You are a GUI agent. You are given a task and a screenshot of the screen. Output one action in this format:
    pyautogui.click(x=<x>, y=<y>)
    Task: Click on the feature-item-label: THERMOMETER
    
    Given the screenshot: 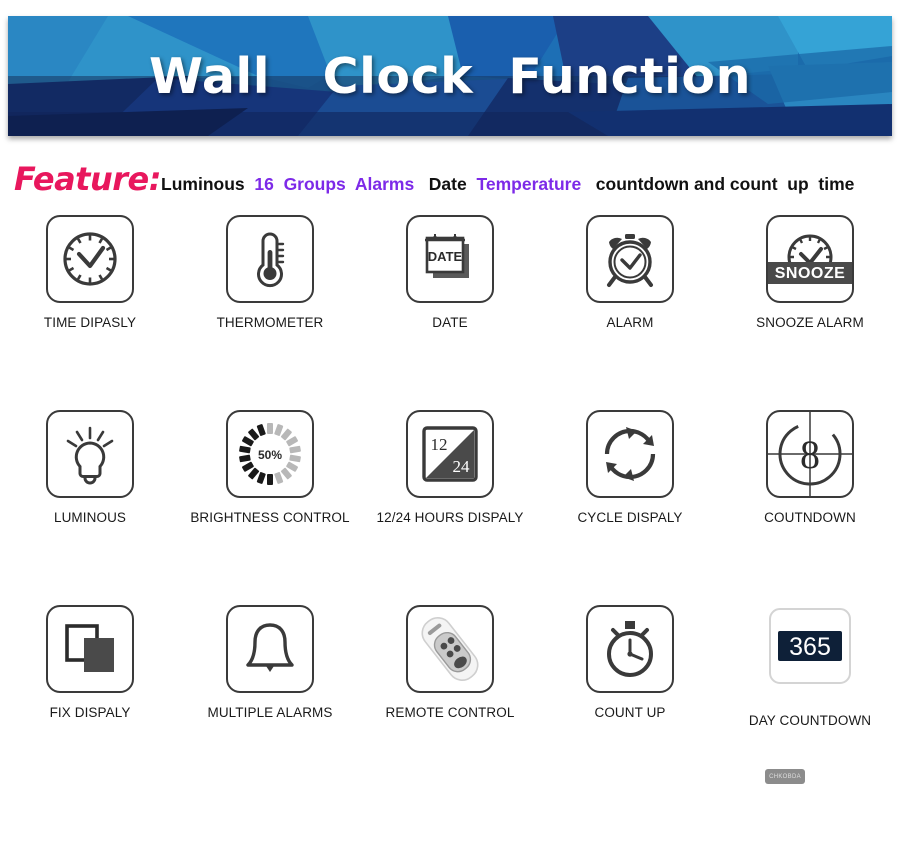 What is the action you would take?
    pyautogui.click(x=270, y=322)
    